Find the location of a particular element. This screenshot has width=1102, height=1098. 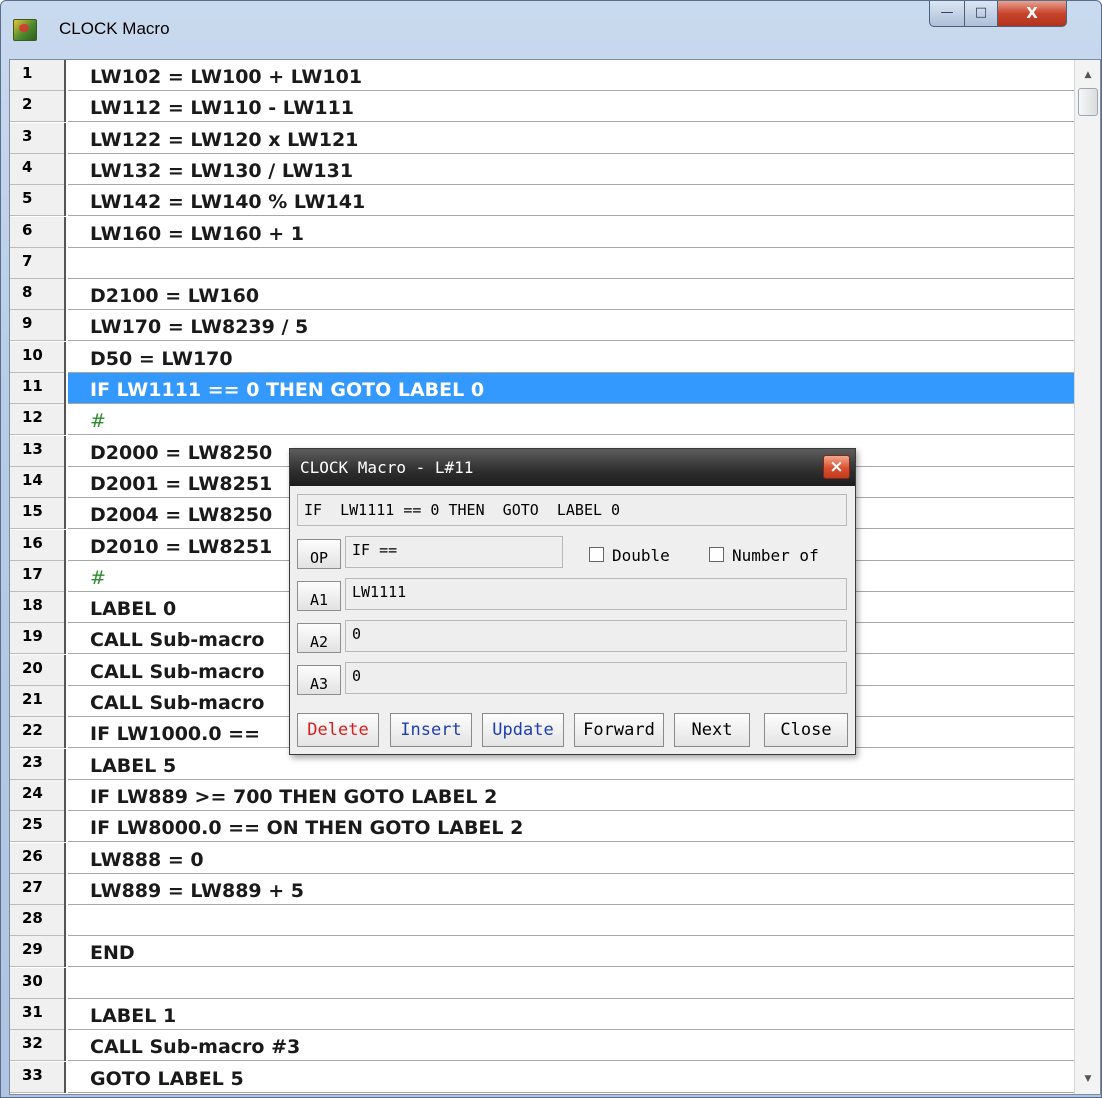

code-line: 3 LW122 = LW120 x LW121 is located at coordinates (542, 138).